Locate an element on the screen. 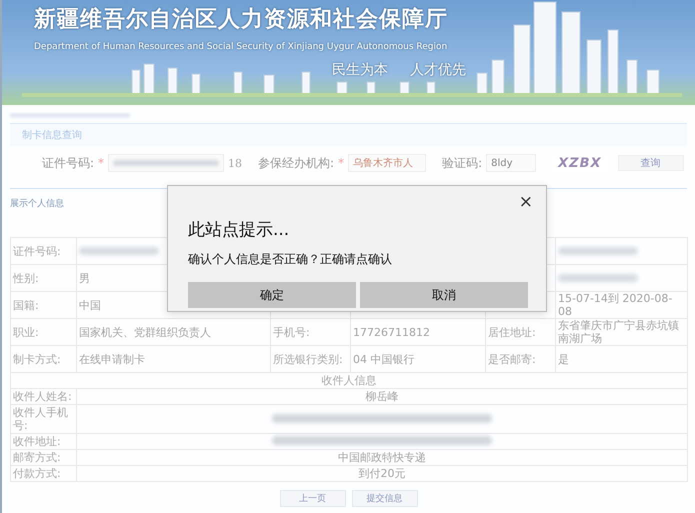 This screenshot has height=513, width=695. field-value: 在线申请制卡 is located at coordinates (173, 359).